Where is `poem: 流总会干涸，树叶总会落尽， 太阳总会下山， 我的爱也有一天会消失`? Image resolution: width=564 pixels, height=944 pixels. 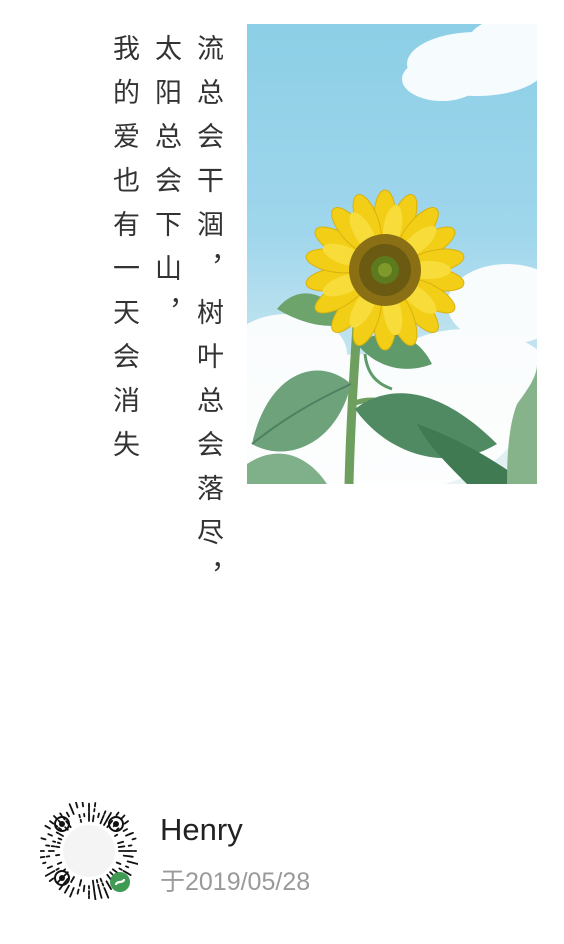 poem: 流总会干涸，树叶总会落尽， 太阳总会下山， 我的爱也有一天会消失 is located at coordinates (165, 320).